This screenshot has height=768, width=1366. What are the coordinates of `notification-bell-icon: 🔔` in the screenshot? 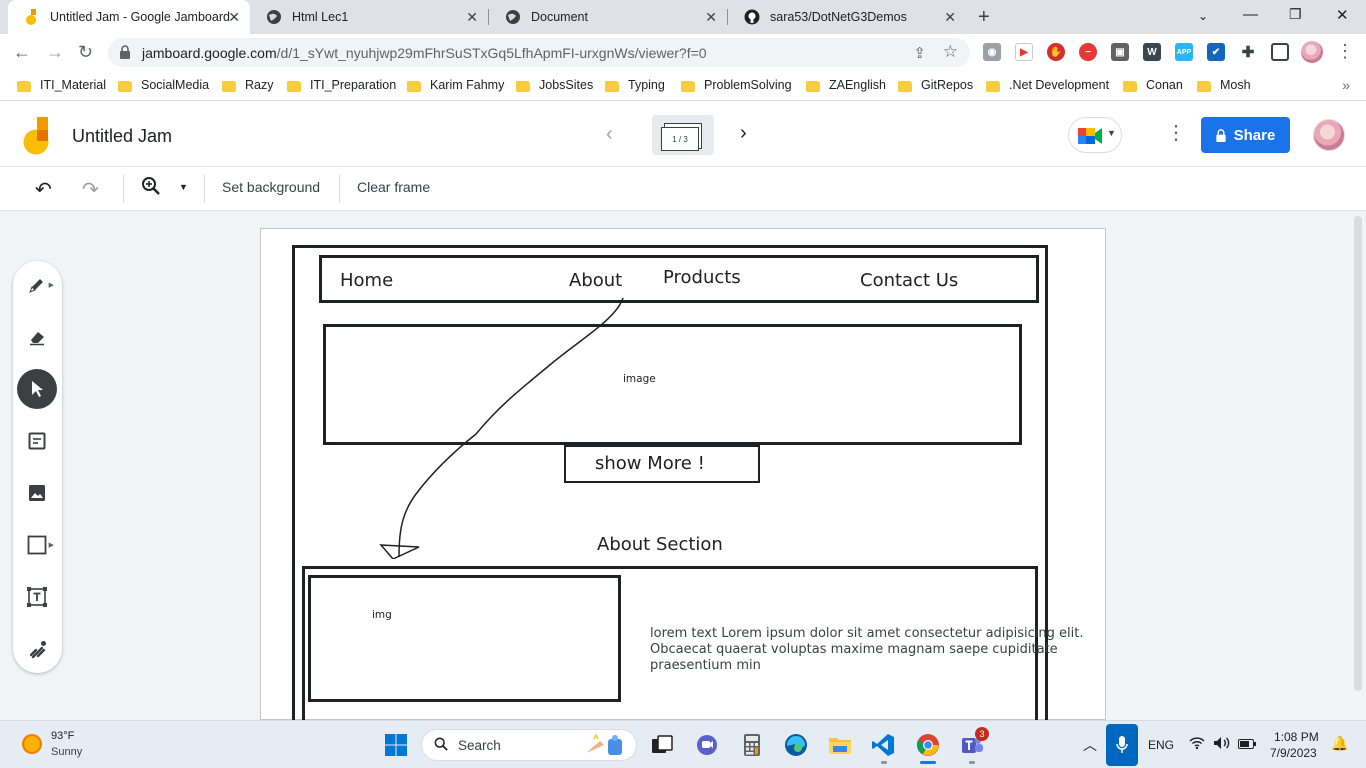 It's located at (1339, 743).